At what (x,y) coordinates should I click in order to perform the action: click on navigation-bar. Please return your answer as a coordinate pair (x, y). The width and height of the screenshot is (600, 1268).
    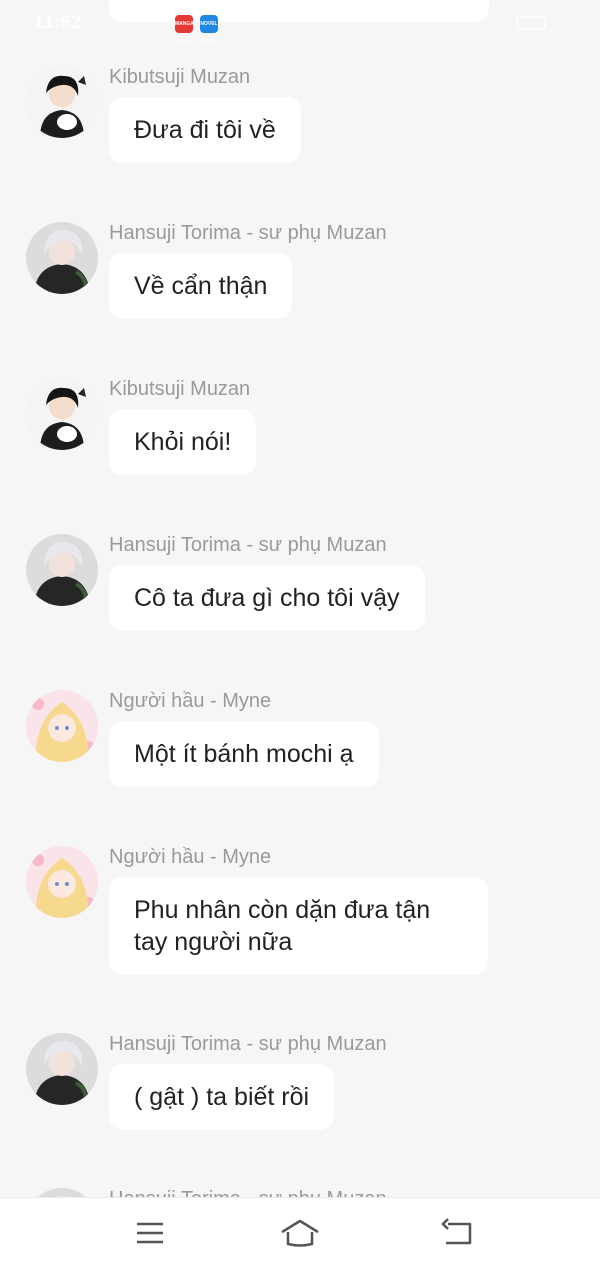
    Looking at the image, I should click on (300, 1232).